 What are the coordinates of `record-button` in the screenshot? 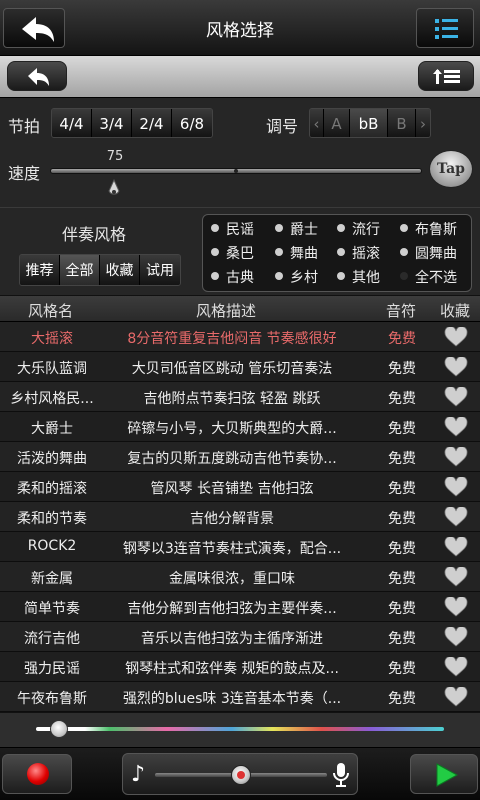 It's located at (37, 774).